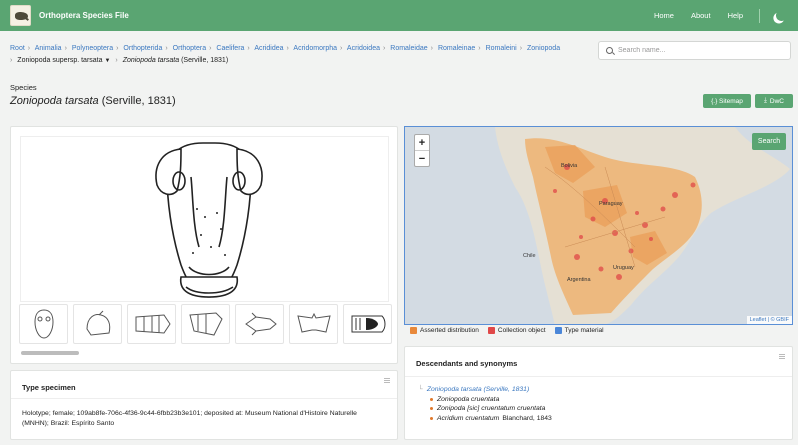  What do you see at coordinates (735, 15) in the screenshot?
I see `nav-help-link: Help` at bounding box center [735, 15].